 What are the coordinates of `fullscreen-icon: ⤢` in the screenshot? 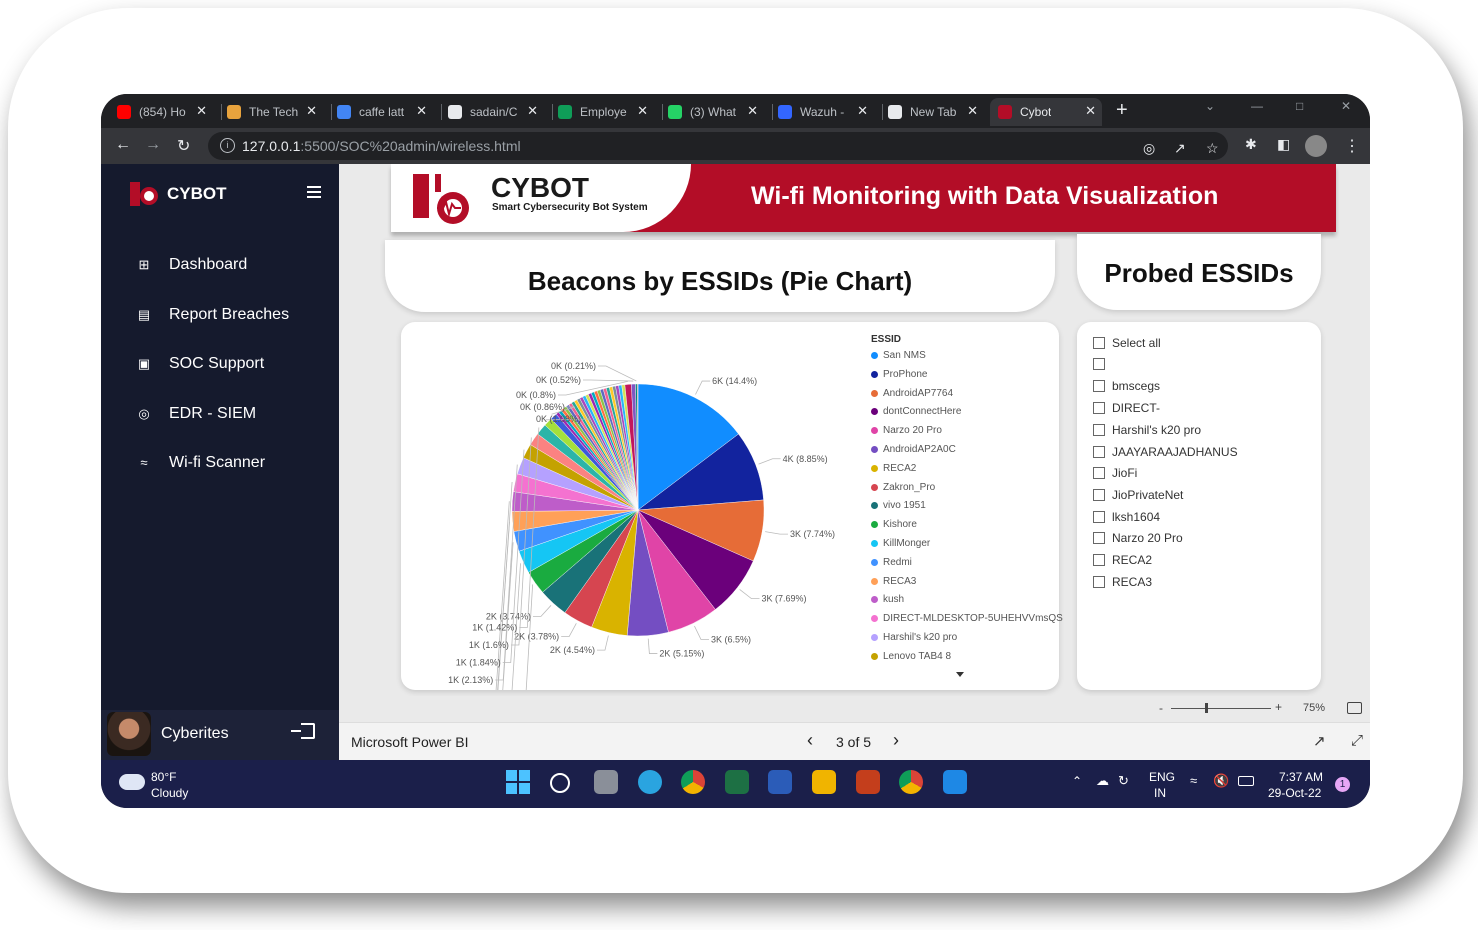 It's located at (1357, 740).